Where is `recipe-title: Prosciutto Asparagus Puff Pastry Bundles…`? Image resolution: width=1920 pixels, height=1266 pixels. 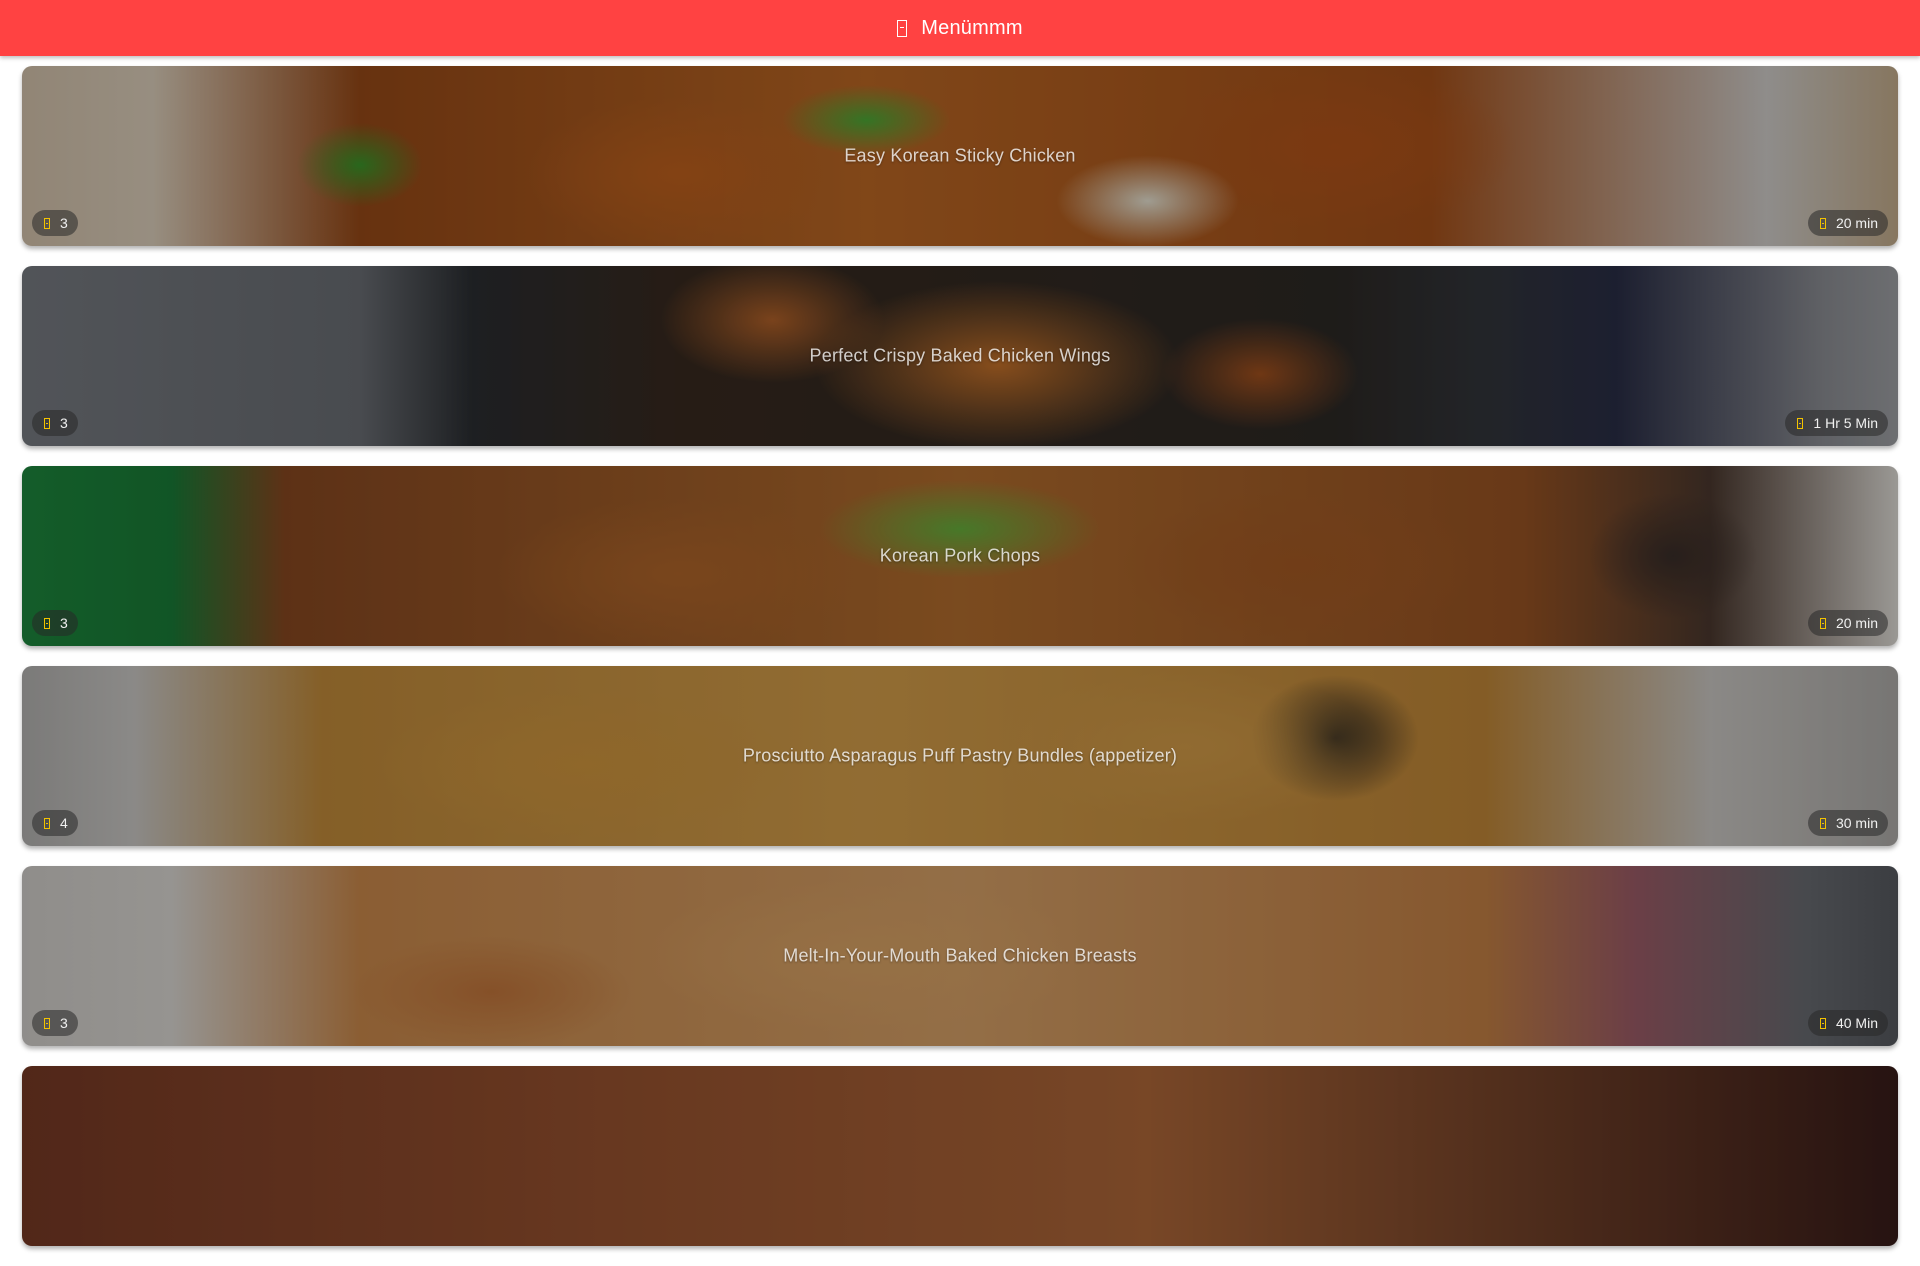 recipe-title: Prosciutto Asparagus Puff Pastry Bundles… is located at coordinates (960, 755).